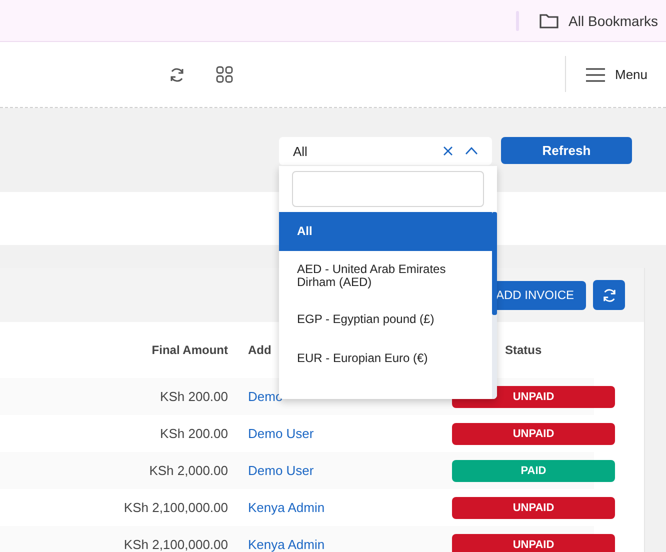 This screenshot has width=666, height=552. I want to click on refresh-button, so click(177, 74).